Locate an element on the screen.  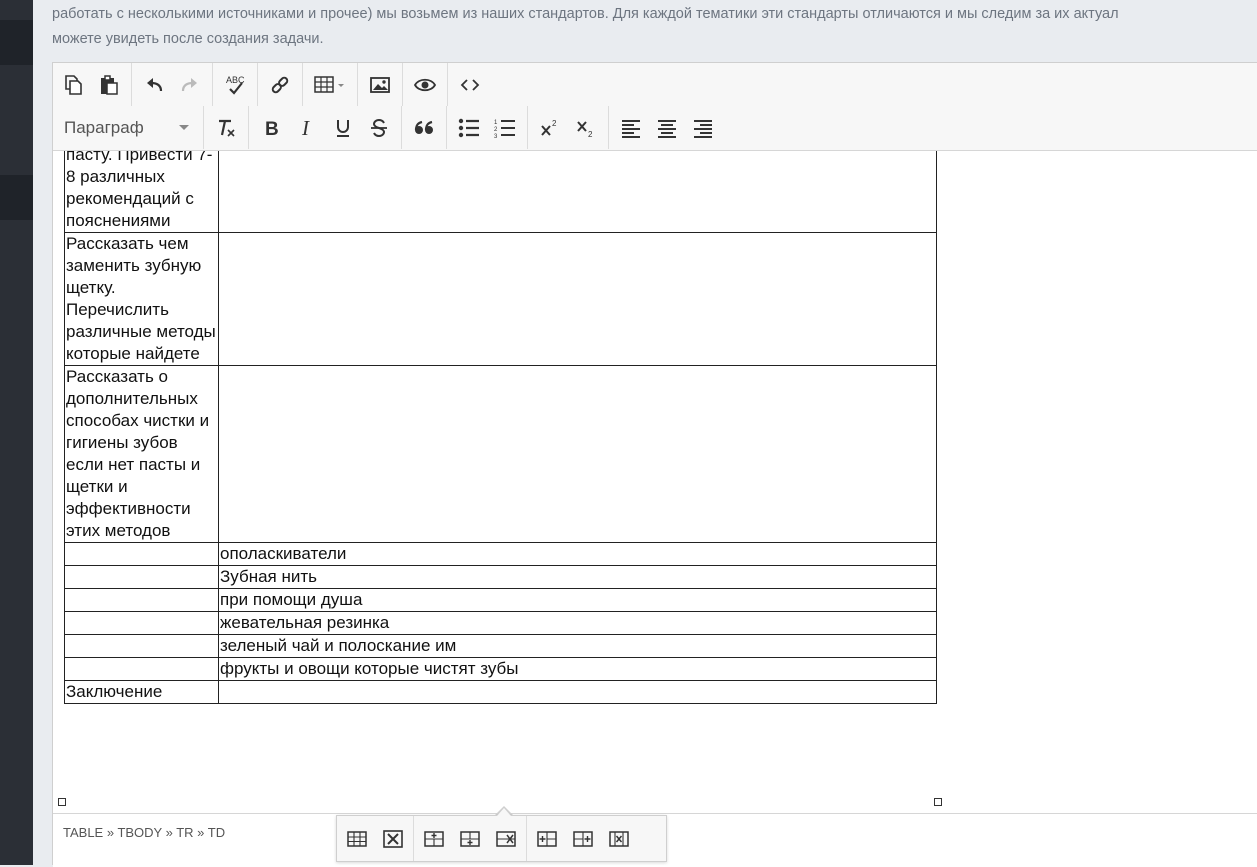
align-left-icon is located at coordinates (631, 128).